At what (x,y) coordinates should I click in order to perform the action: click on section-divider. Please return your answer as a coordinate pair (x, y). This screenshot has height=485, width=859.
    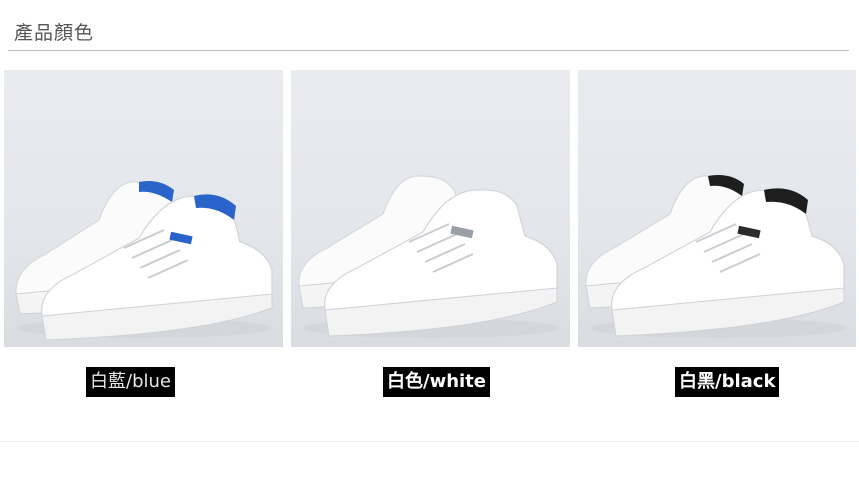
    Looking at the image, I should click on (429, 441).